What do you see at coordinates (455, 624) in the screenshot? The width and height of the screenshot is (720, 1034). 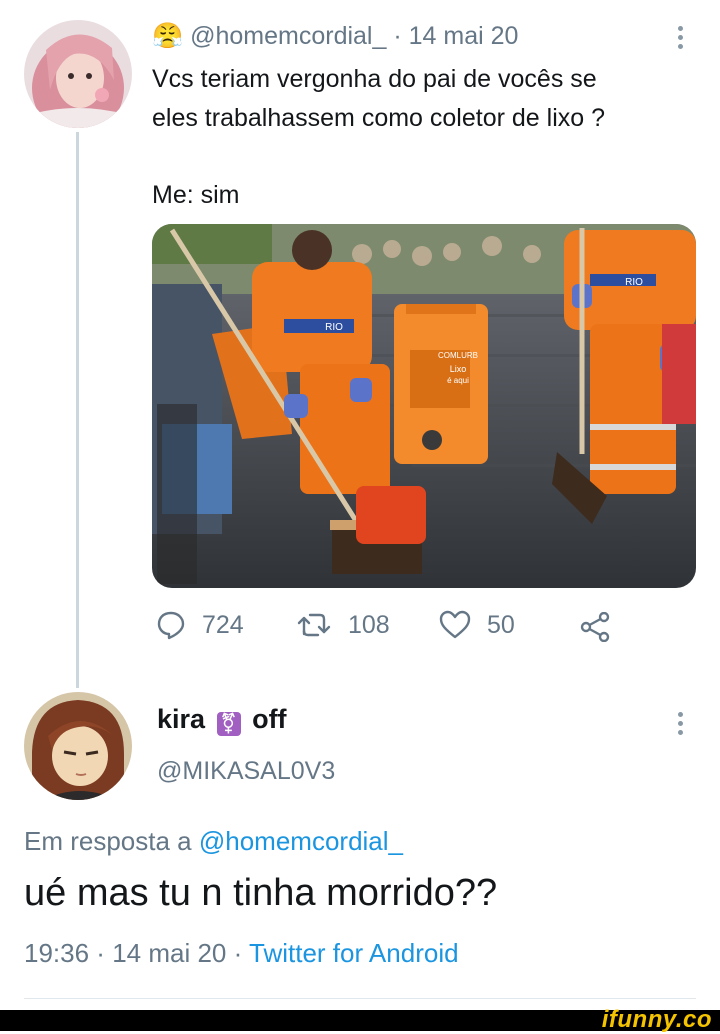 I see `heart-icon` at bounding box center [455, 624].